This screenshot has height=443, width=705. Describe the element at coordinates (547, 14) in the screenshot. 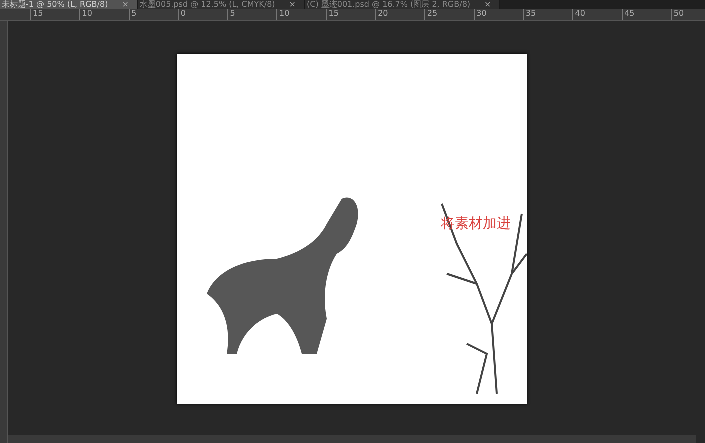

I see `ruler-label: 35` at that location.